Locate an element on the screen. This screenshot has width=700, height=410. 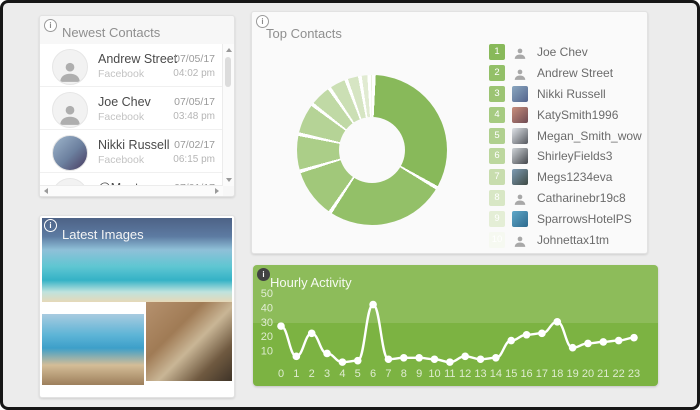
vertical-scrollbar is located at coordinates (228, 115).